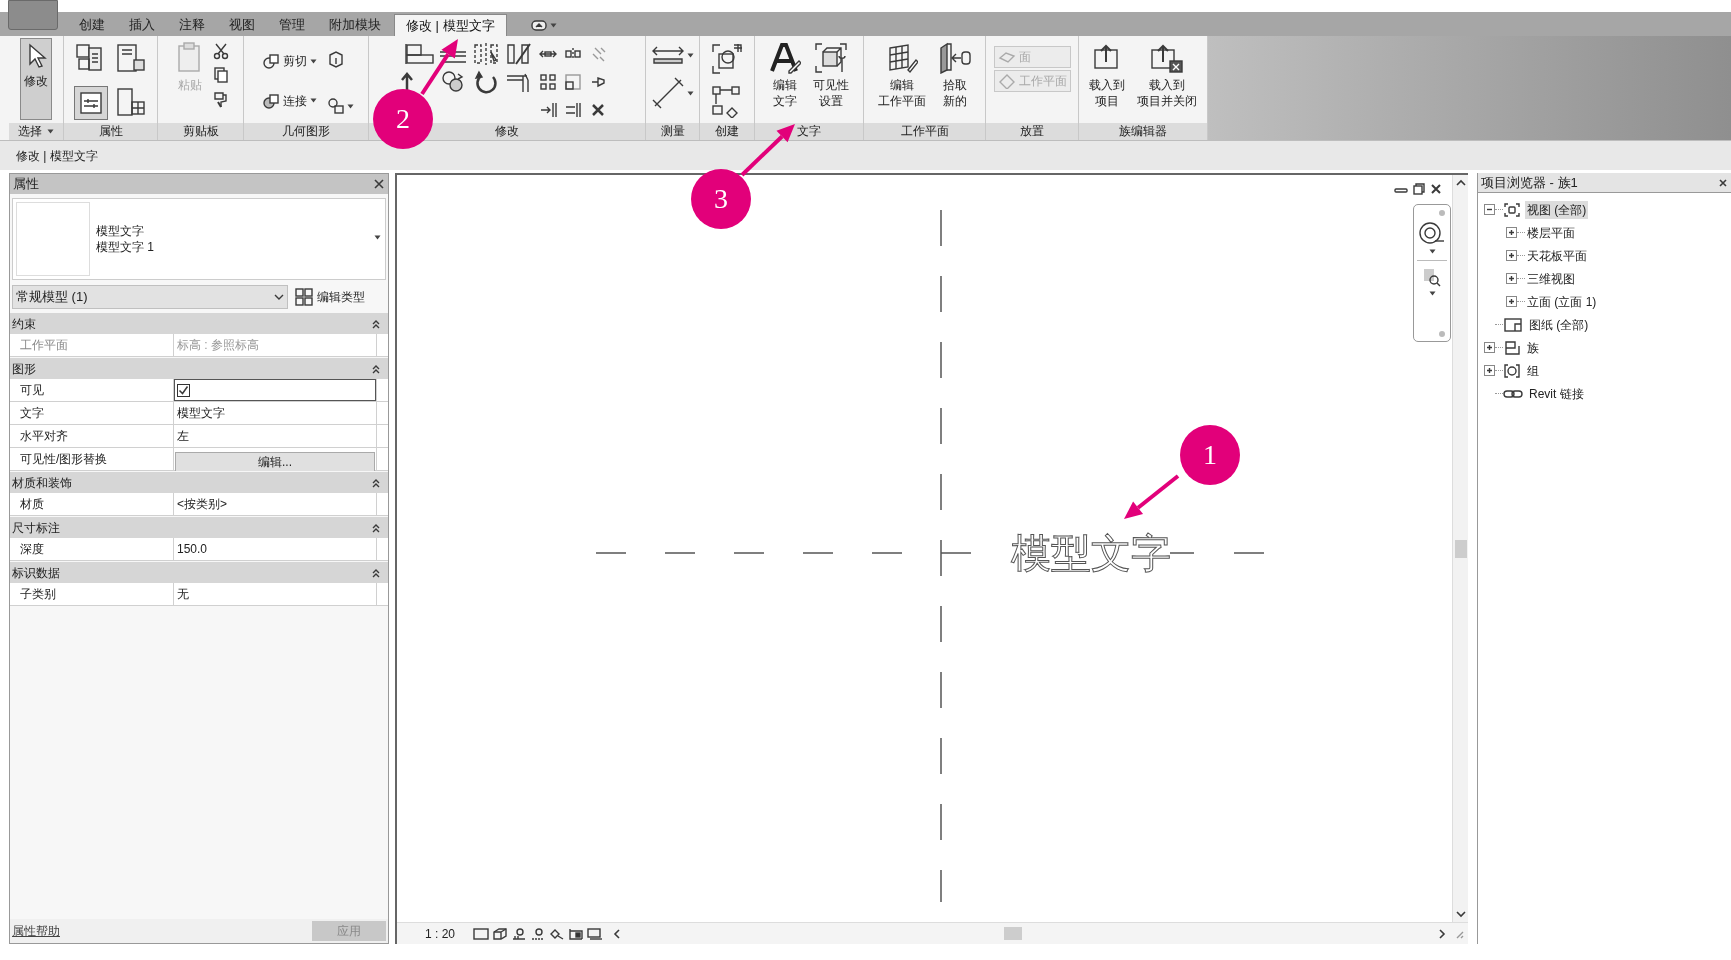 The width and height of the screenshot is (1731, 960). What do you see at coordinates (420, 54) in the screenshot?
I see `align-icon` at bounding box center [420, 54].